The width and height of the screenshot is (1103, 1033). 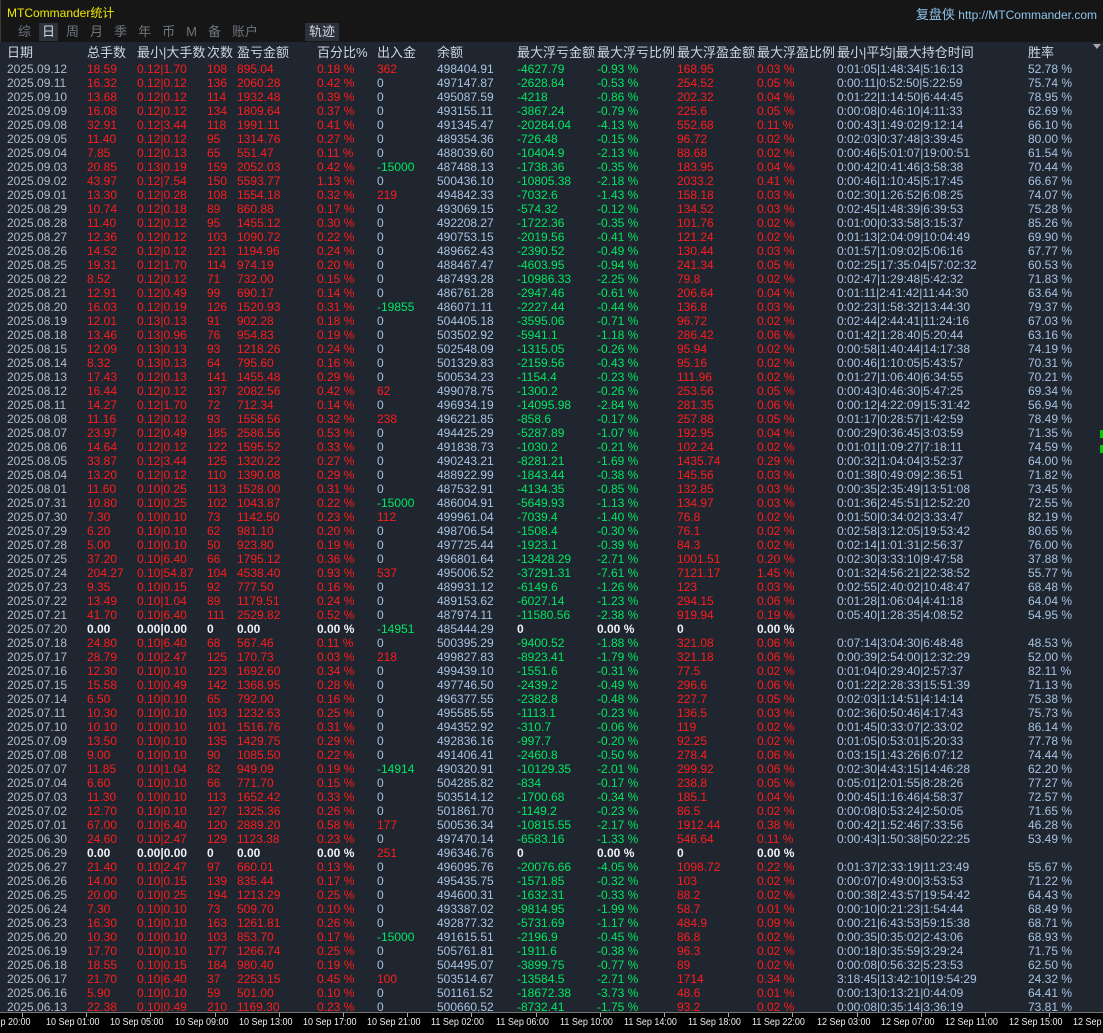 I want to click on tab-2: 周, so click(x=72, y=32).